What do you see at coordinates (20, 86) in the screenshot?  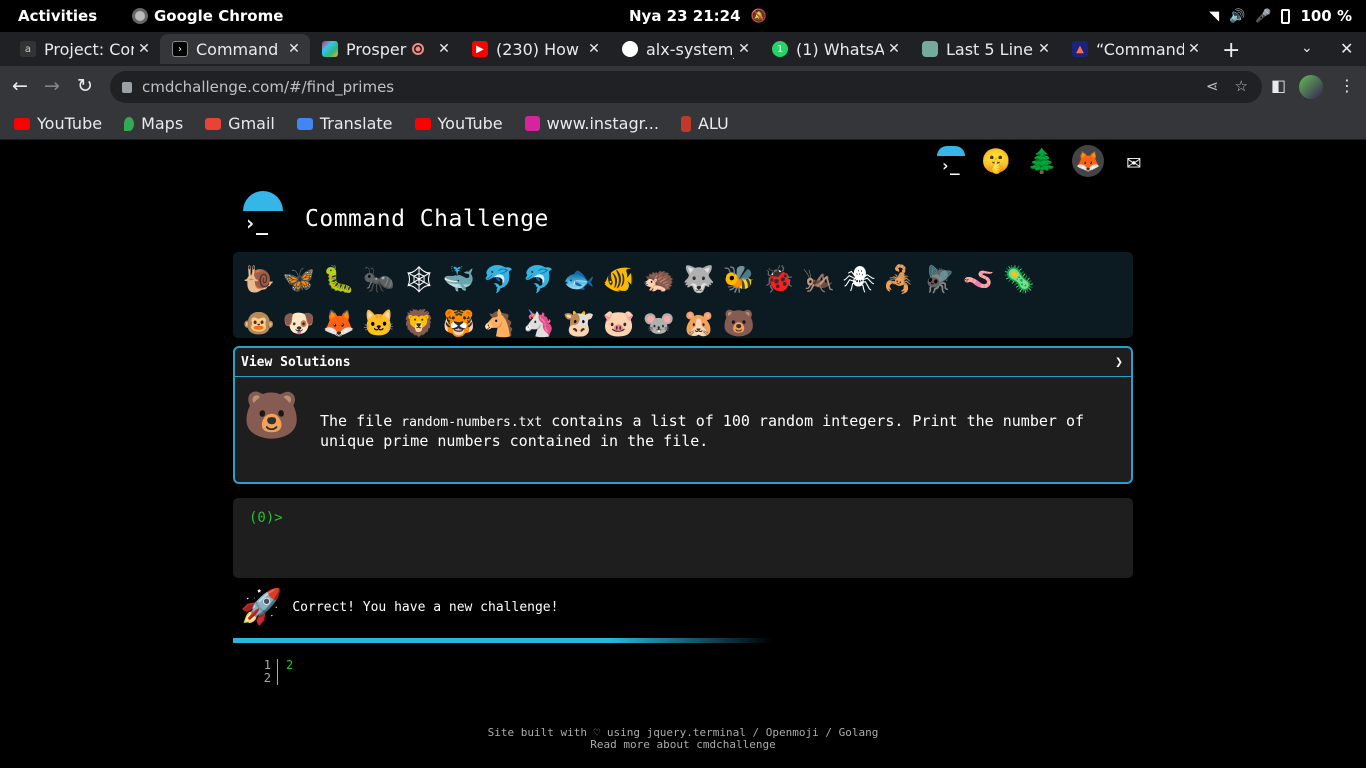 I see `back-arrow-icon: ←` at bounding box center [20, 86].